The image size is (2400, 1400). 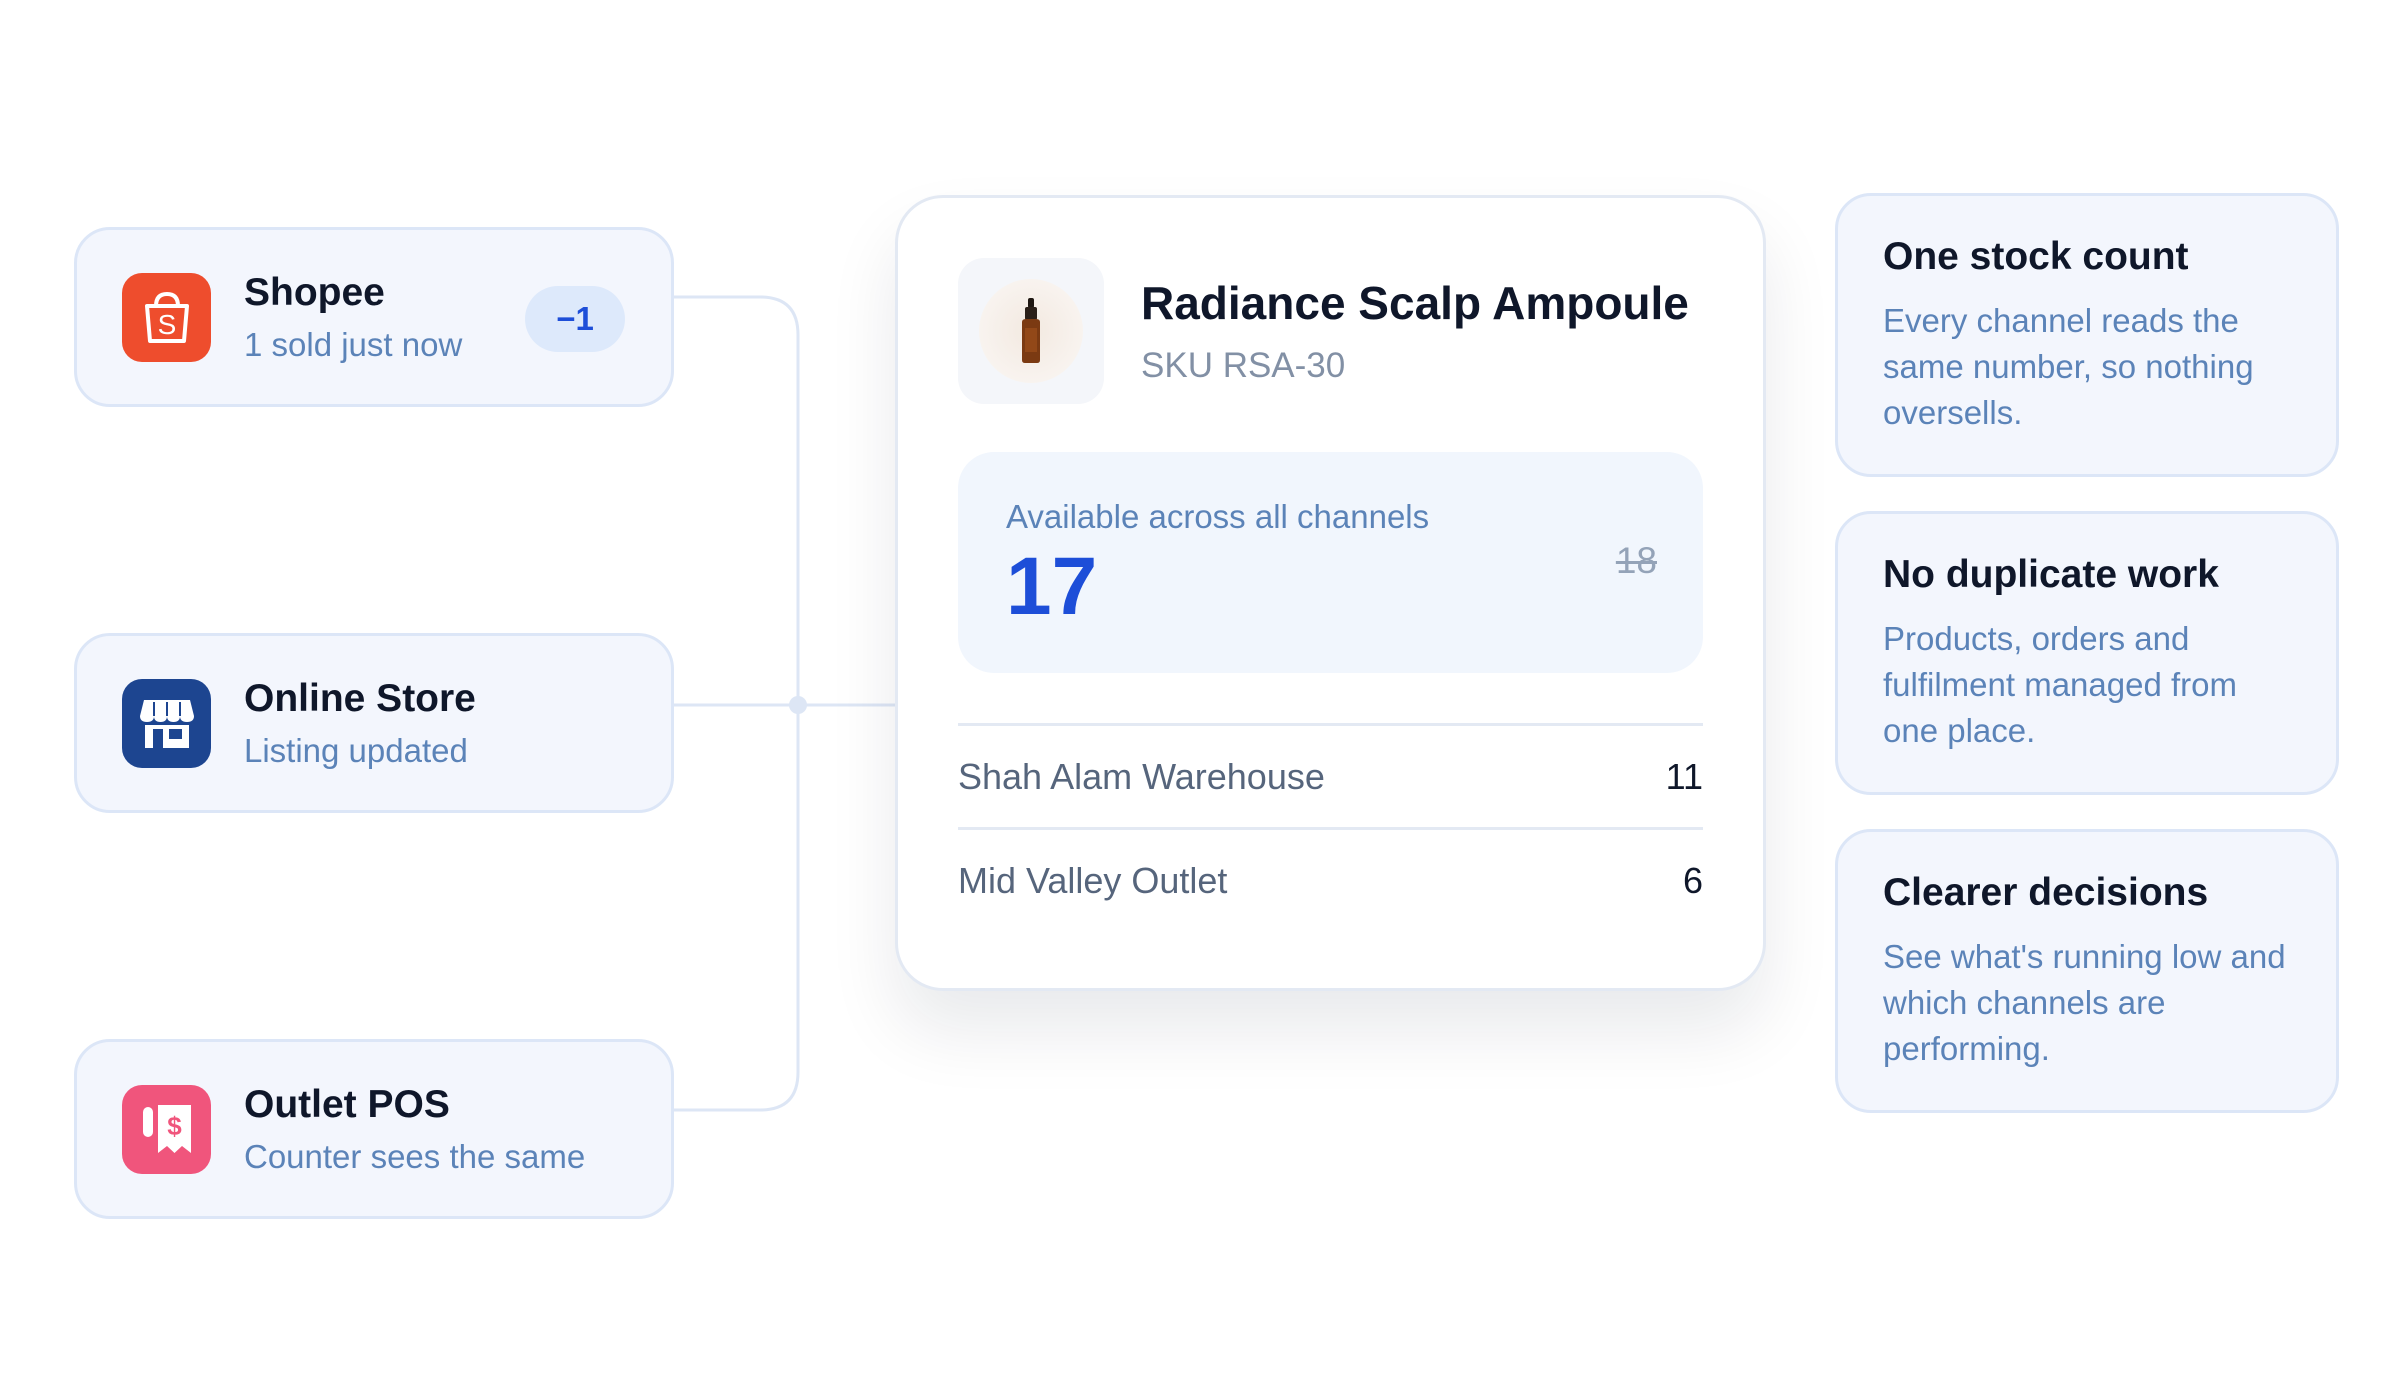 What do you see at coordinates (2051, 574) in the screenshot?
I see `benefit-title: No duplicate work` at bounding box center [2051, 574].